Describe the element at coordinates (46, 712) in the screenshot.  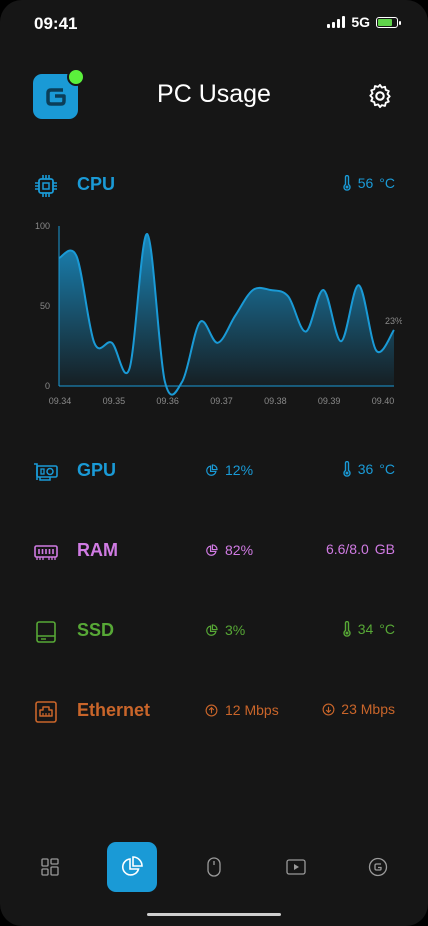
I see `ethernet-port-icon` at that location.